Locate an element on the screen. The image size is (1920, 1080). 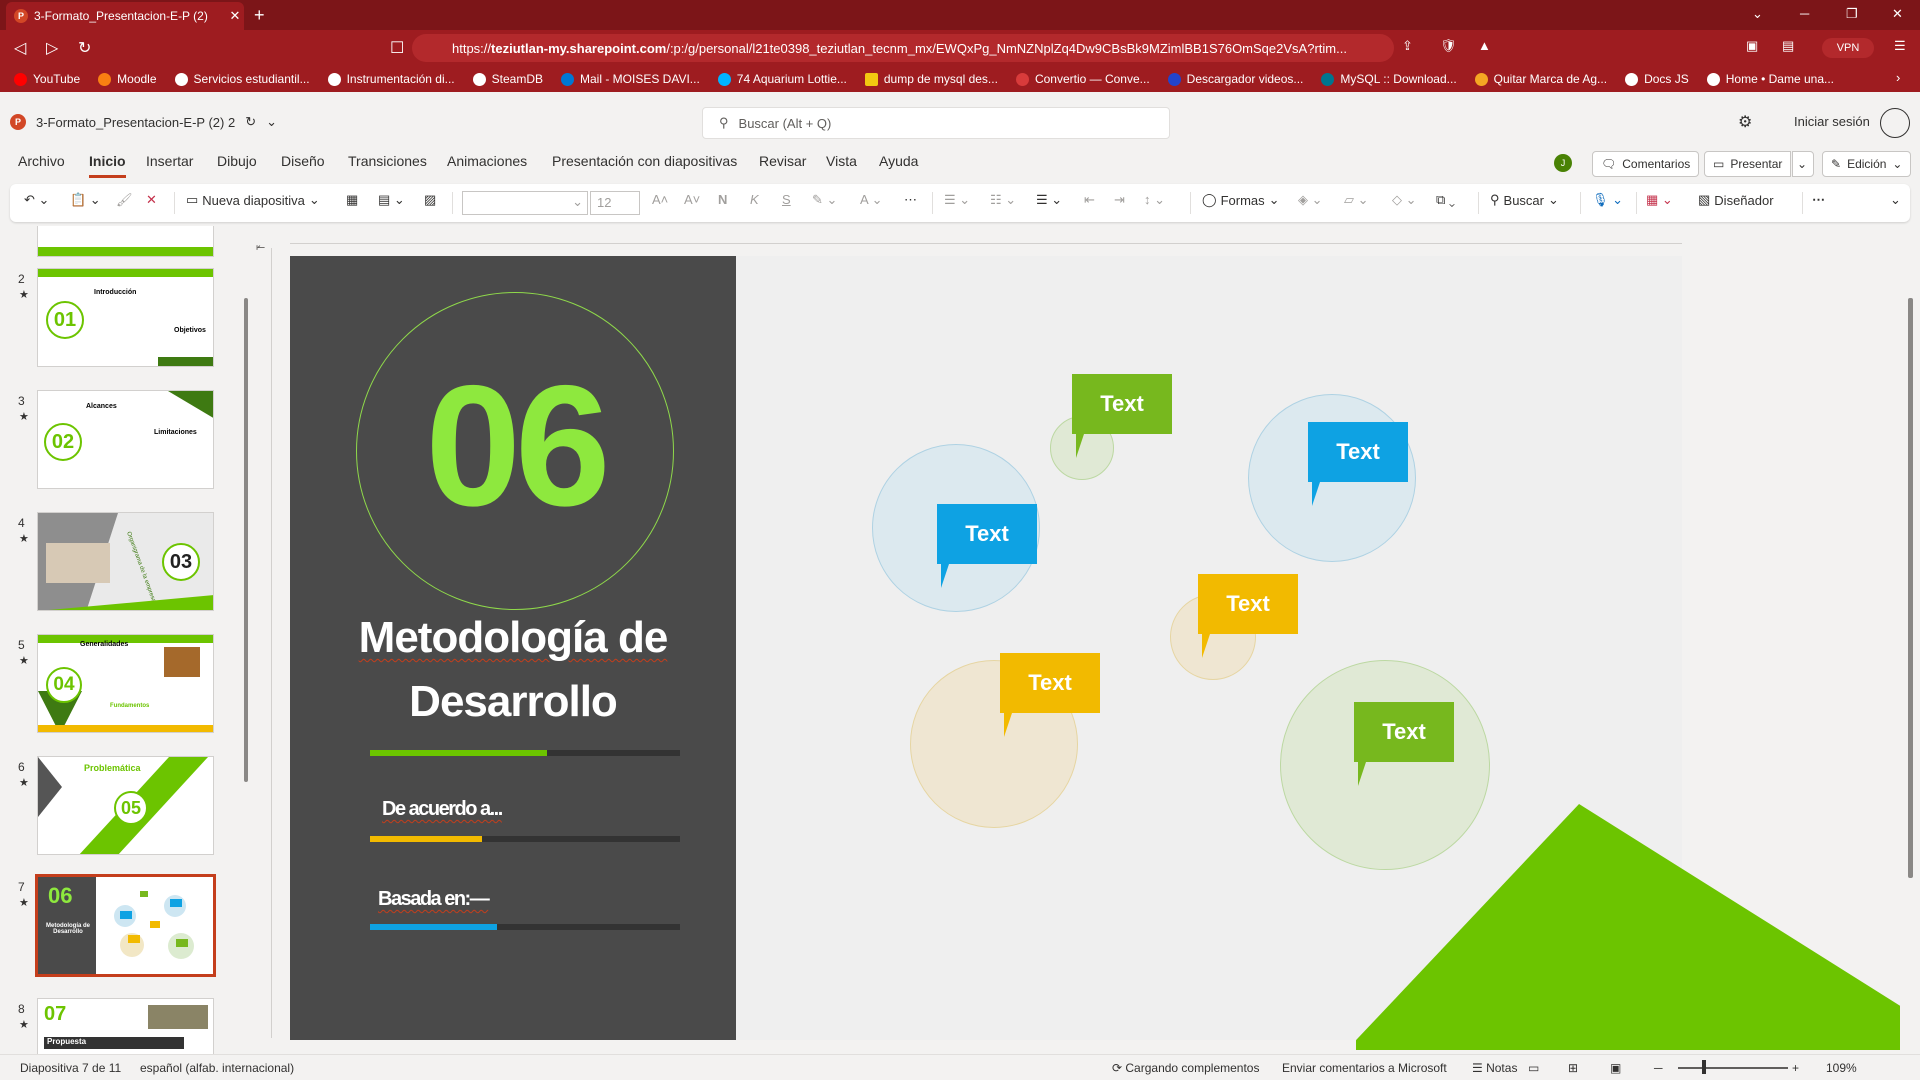
slide-thumbnail: Problemática 05 is located at coordinates (125, 805).